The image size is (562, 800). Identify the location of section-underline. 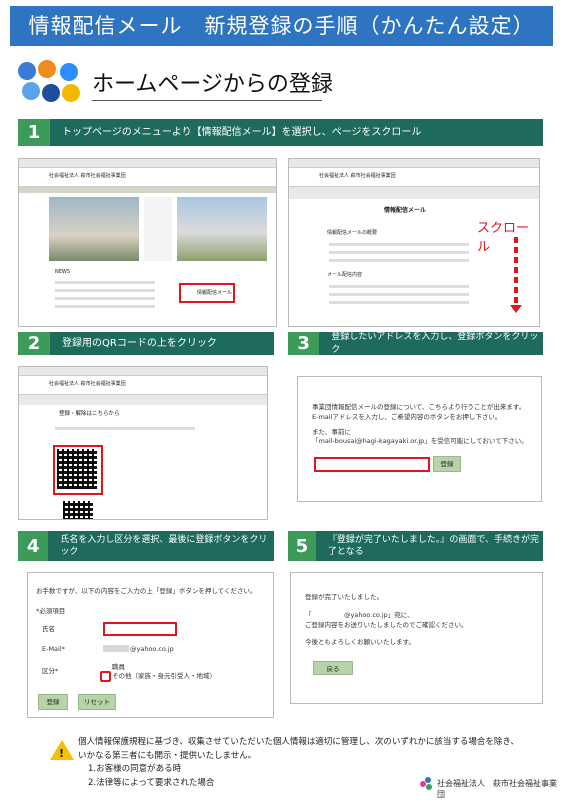
(207, 100).